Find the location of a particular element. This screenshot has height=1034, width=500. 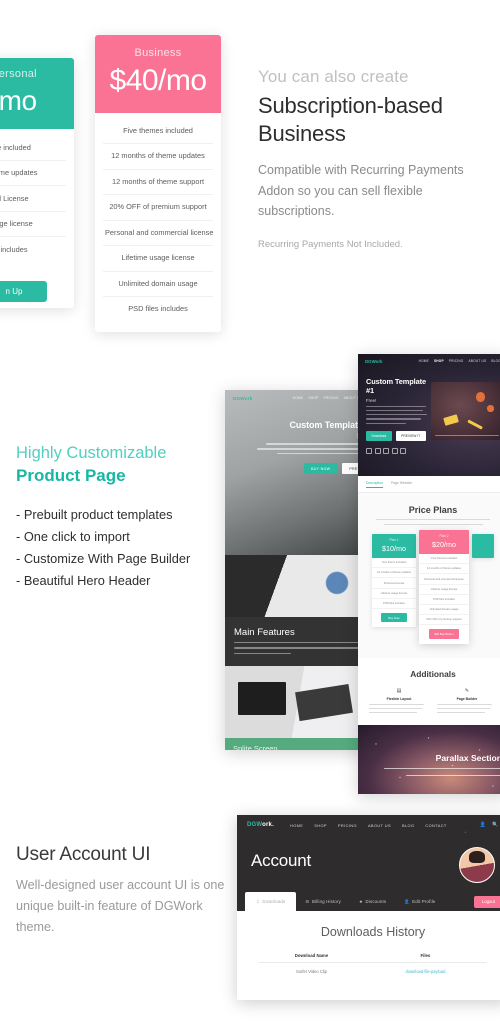

section-title: User Account UI is located at coordinates (83, 854).